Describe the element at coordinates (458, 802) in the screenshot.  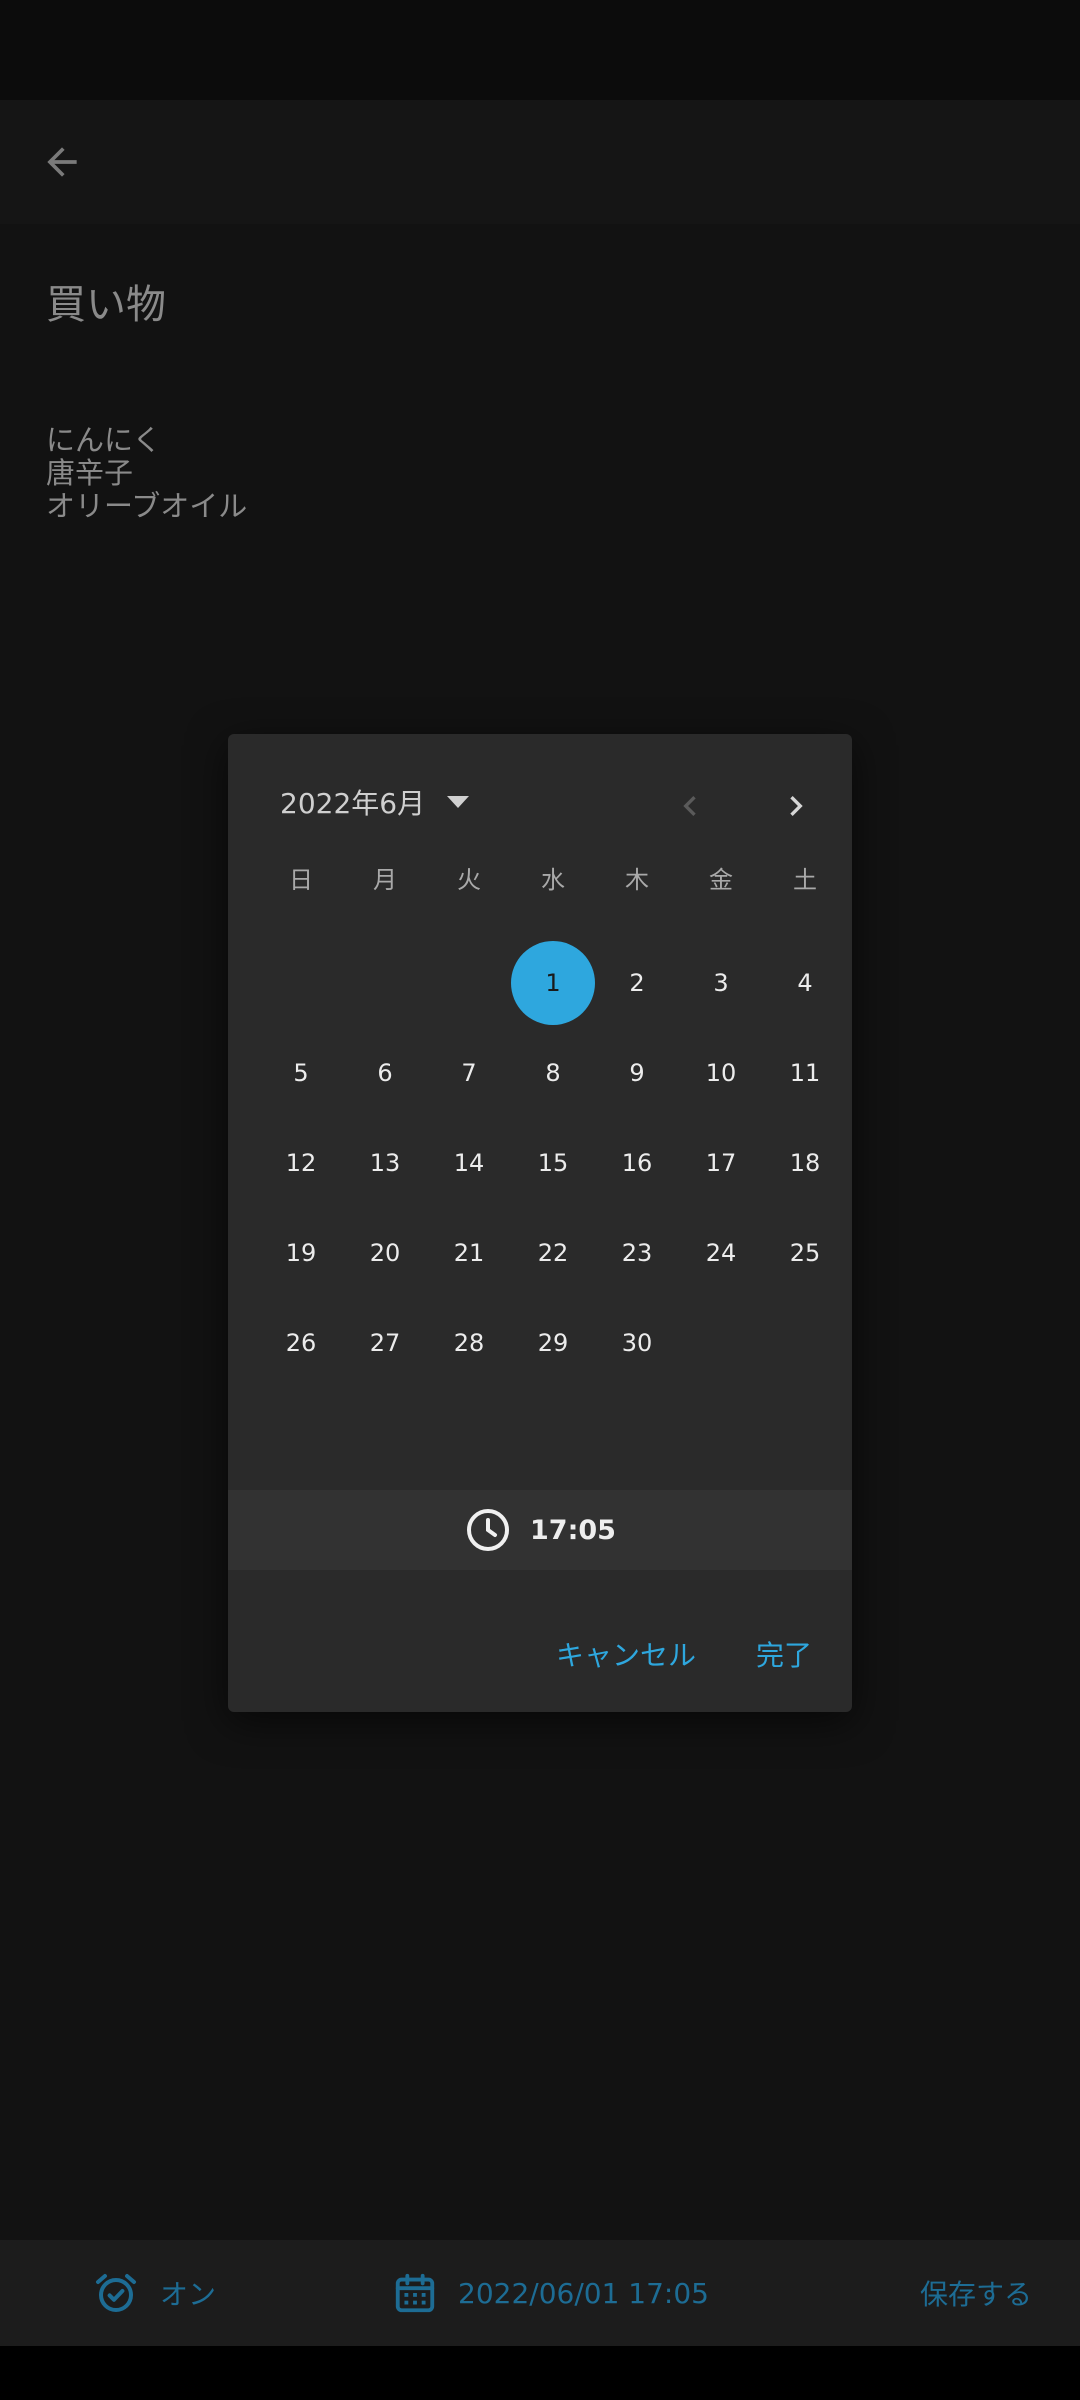
I see `dropdown-arrow-icon` at that location.